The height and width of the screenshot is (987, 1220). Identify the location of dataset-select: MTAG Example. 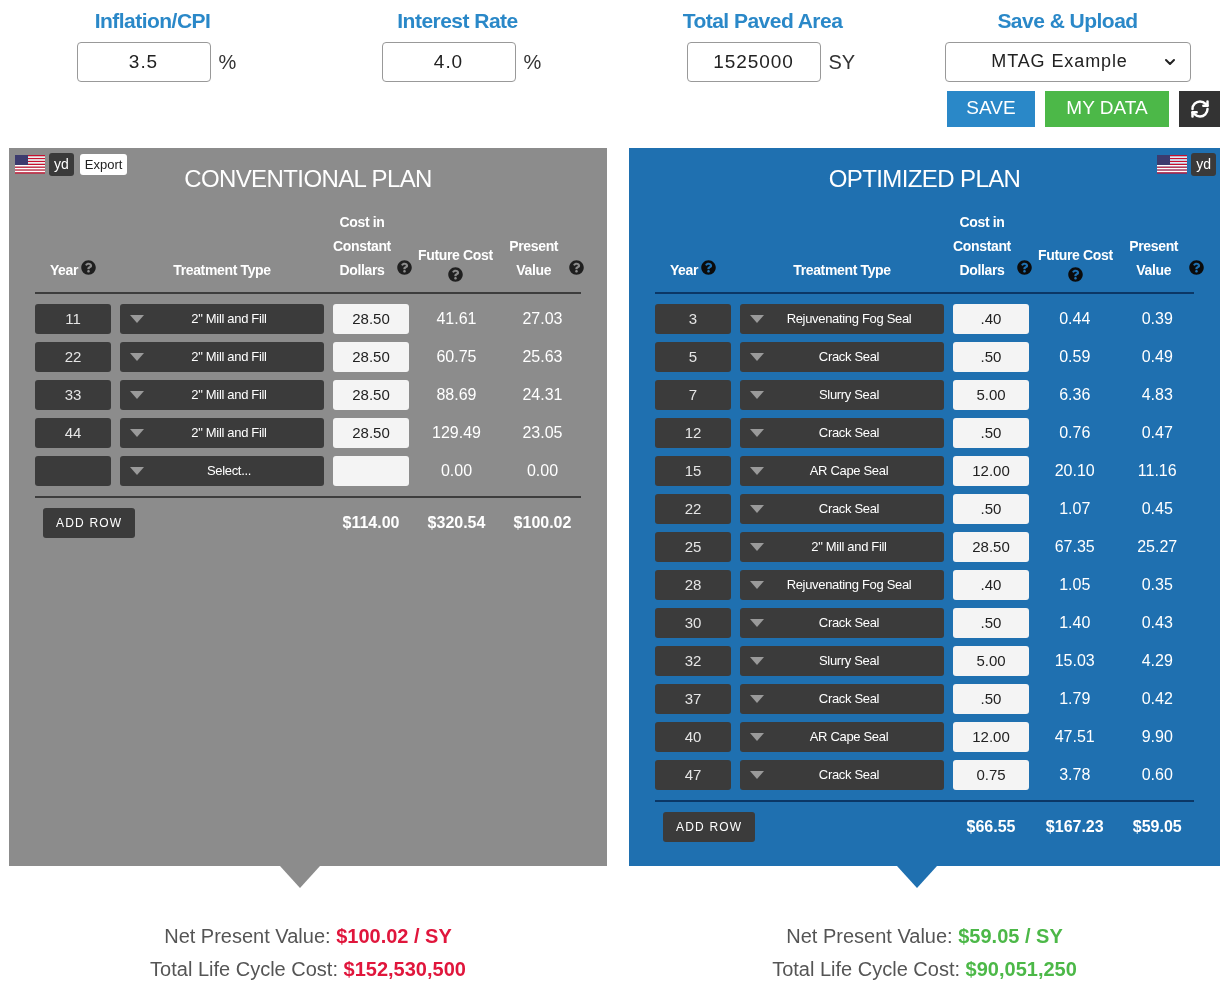
(1067, 61).